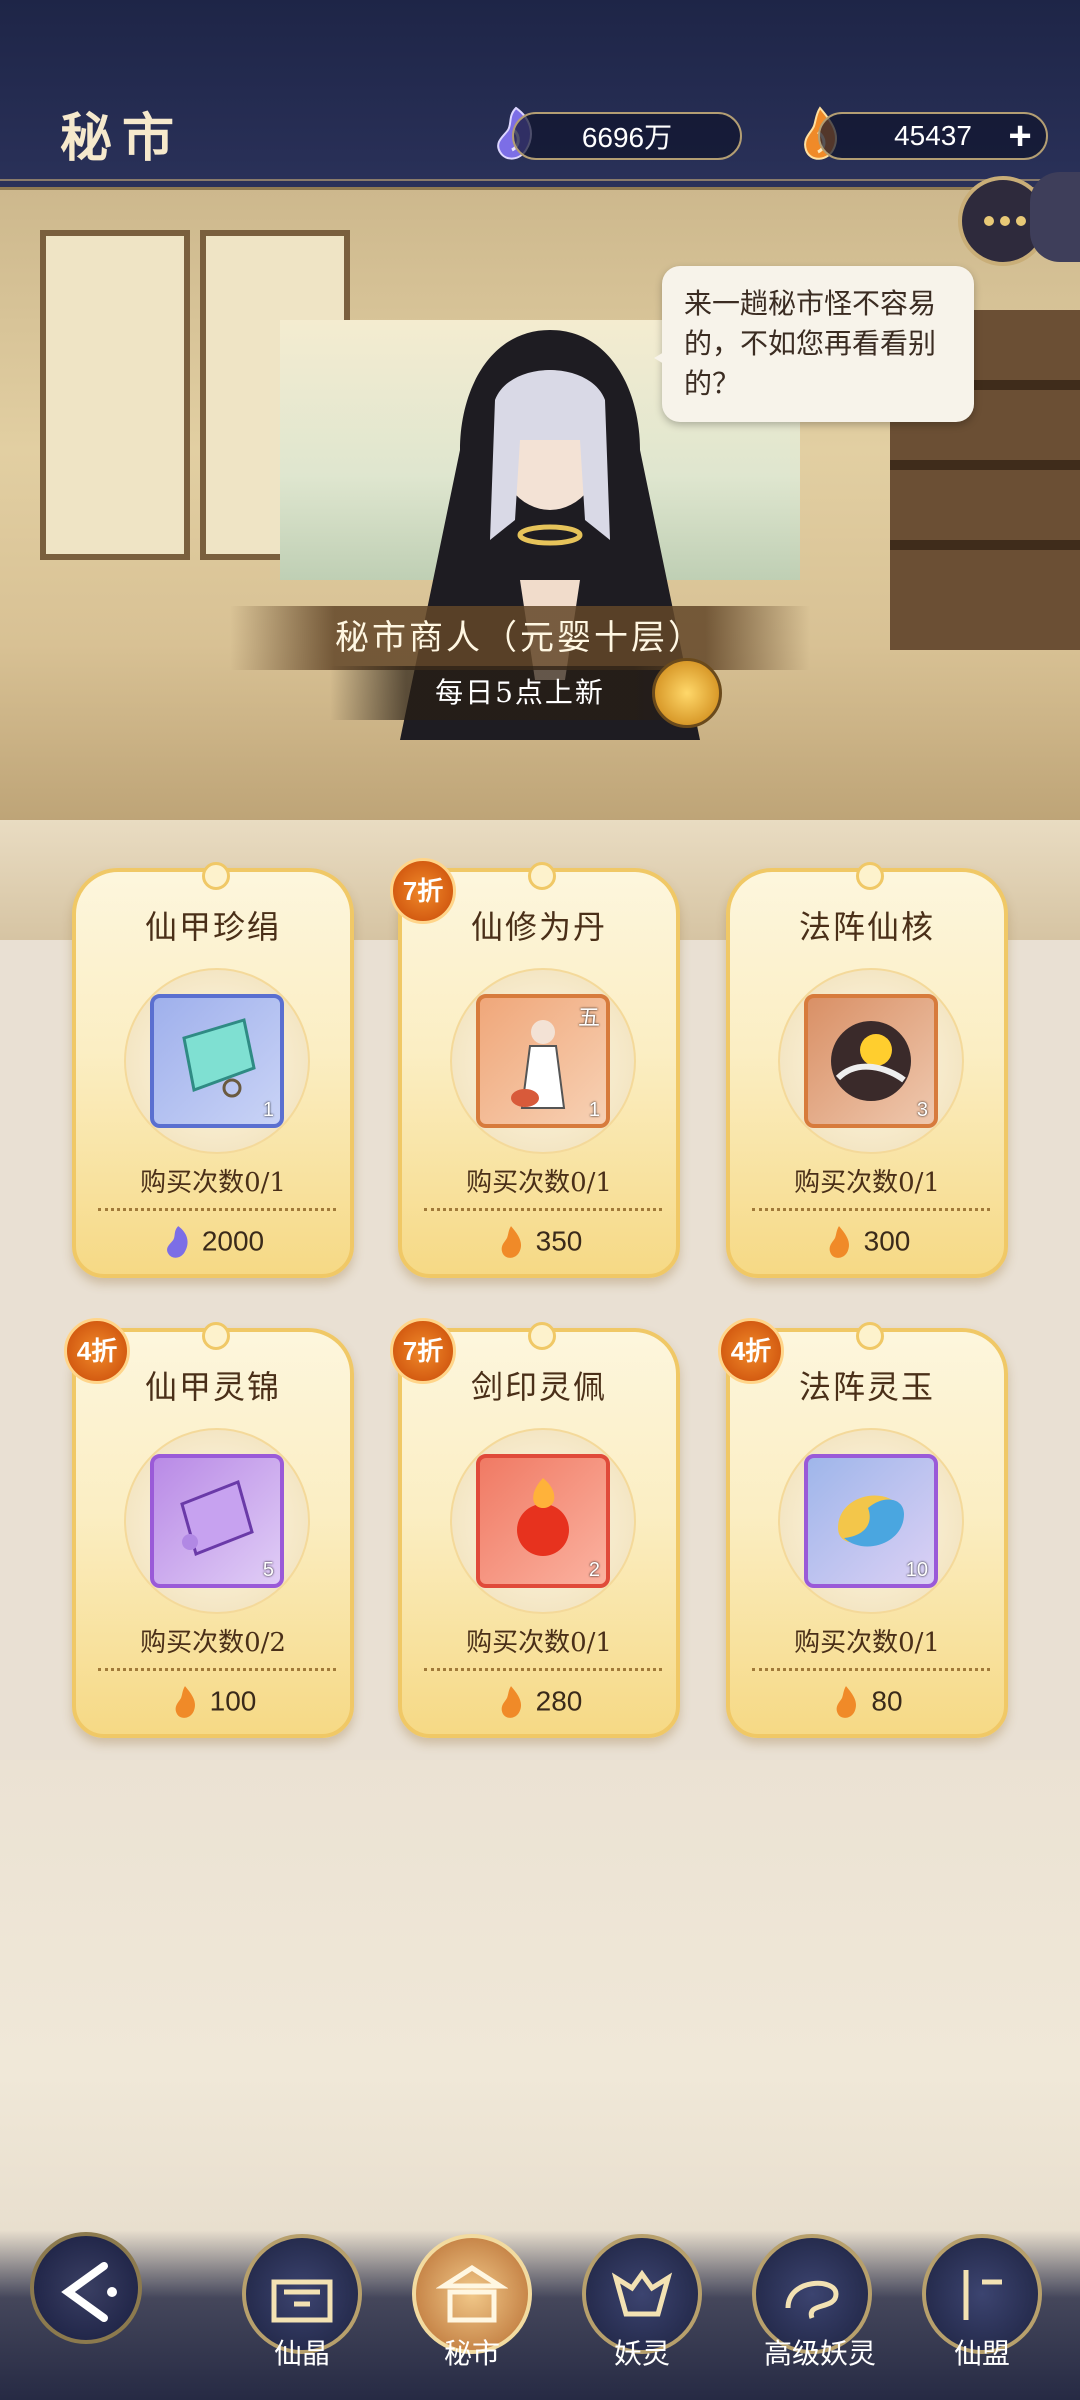 This screenshot has width=1080, height=2400. Describe the element at coordinates (559, 1241) in the screenshot. I see `price-value: 350` at that location.